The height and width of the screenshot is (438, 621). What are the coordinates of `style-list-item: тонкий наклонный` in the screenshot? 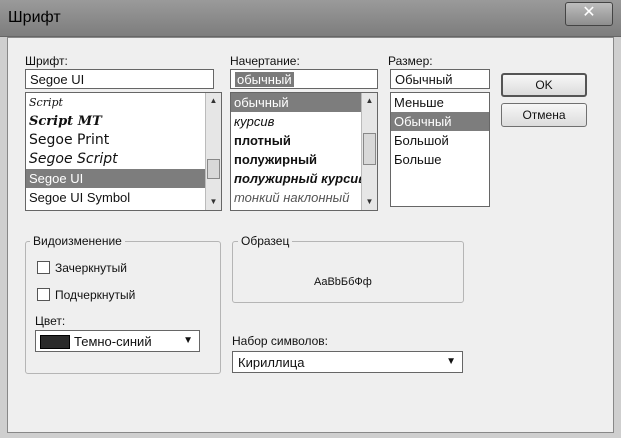 It's located at (304, 197).